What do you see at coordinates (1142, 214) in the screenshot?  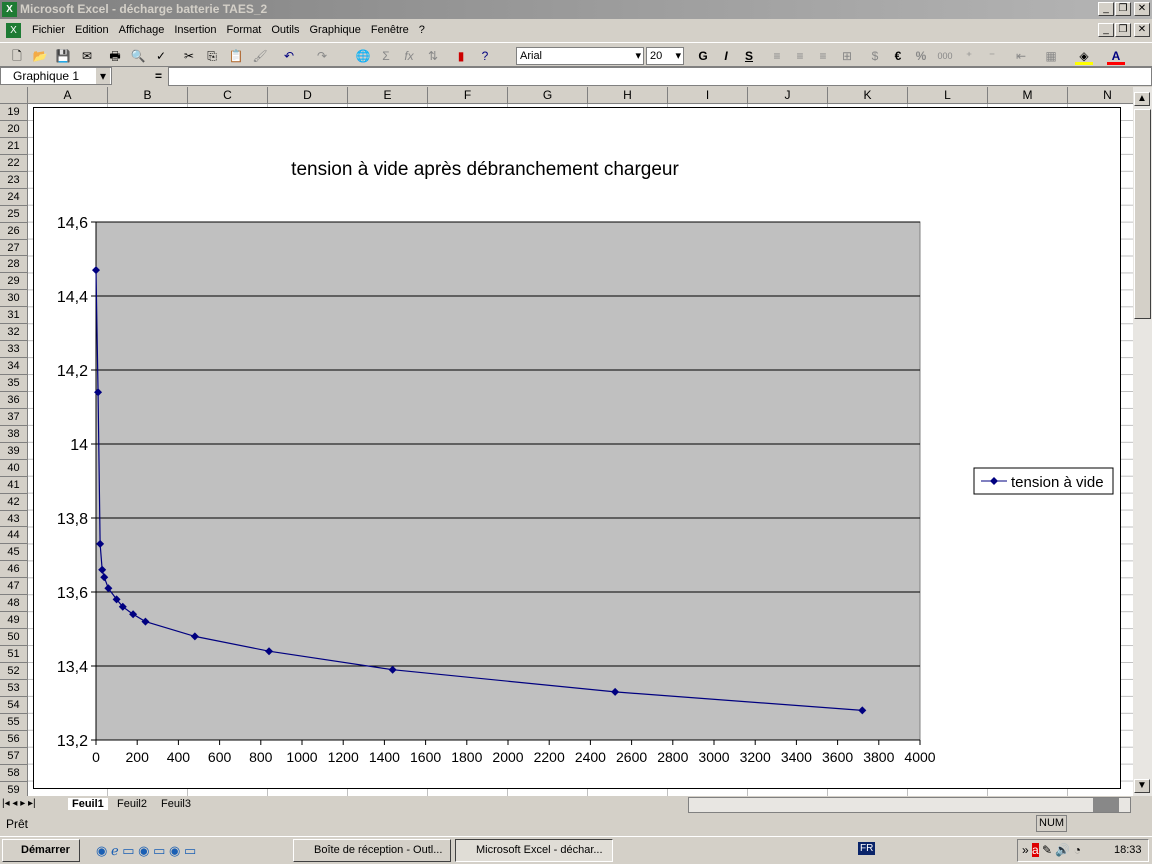 I see `scroll-thumb` at bounding box center [1142, 214].